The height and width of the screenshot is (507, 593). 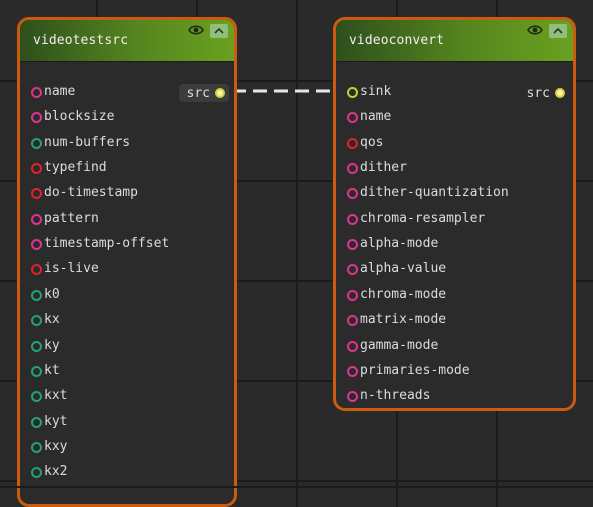 I want to click on property-row: primaries-mode, so click(x=454, y=371).